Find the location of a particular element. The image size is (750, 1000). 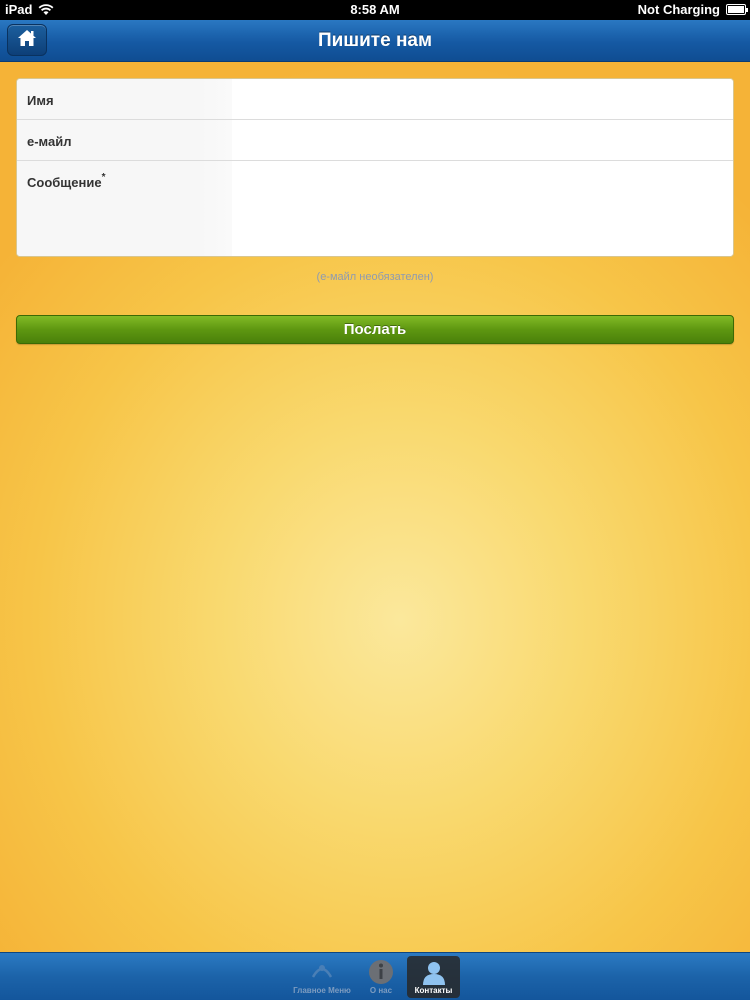

tab-label: О нас is located at coordinates (381, 990).